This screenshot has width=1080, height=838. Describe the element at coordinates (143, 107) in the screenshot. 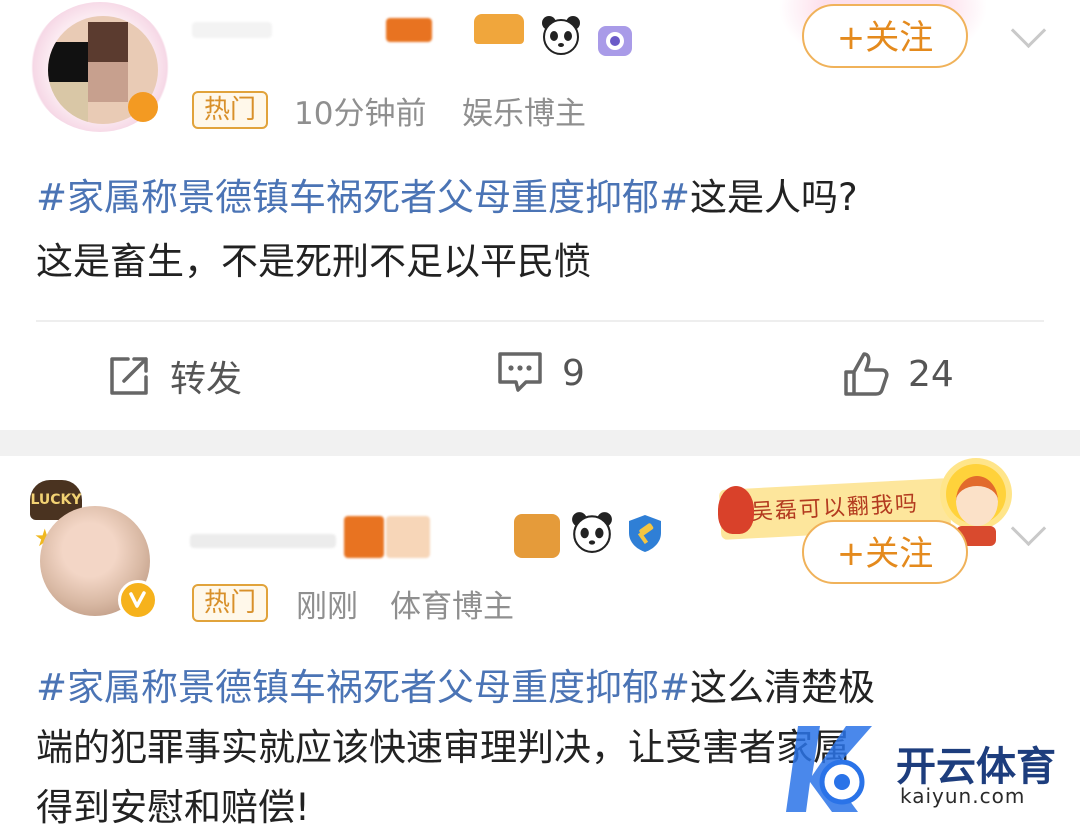

I see `verified-dot` at that location.